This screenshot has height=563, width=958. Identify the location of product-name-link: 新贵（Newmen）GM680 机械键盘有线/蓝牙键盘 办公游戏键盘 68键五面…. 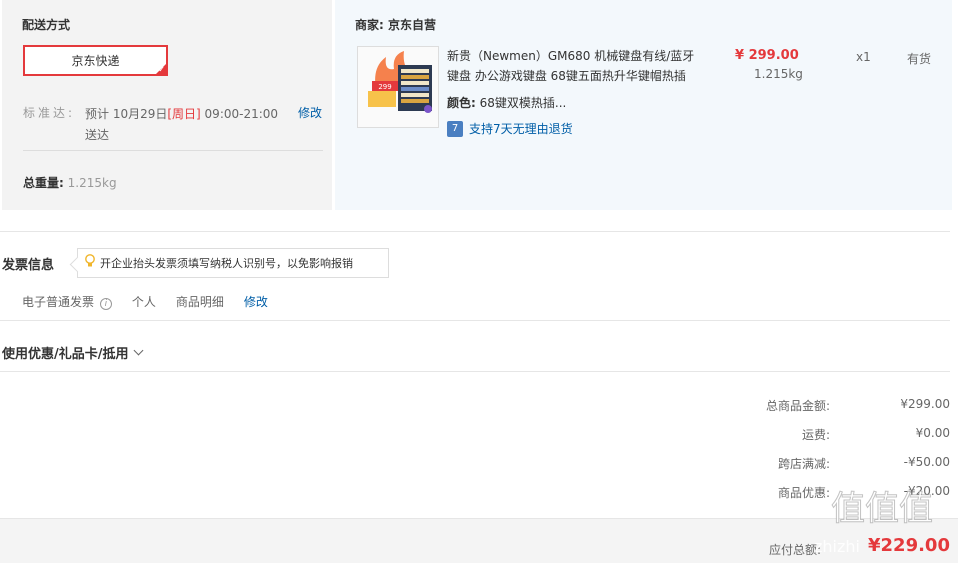
(572, 66).